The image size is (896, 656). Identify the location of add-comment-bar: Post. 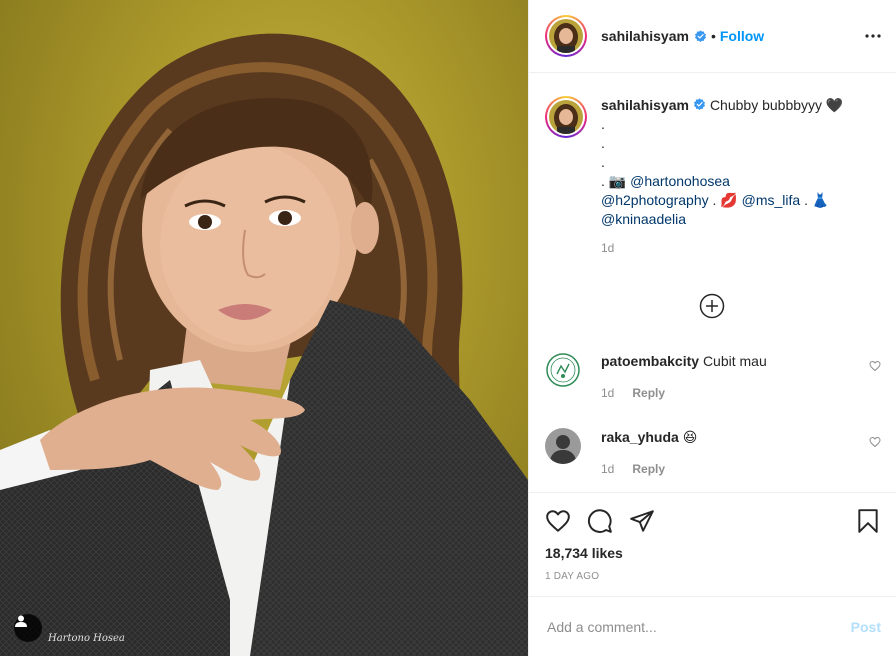
(712, 626).